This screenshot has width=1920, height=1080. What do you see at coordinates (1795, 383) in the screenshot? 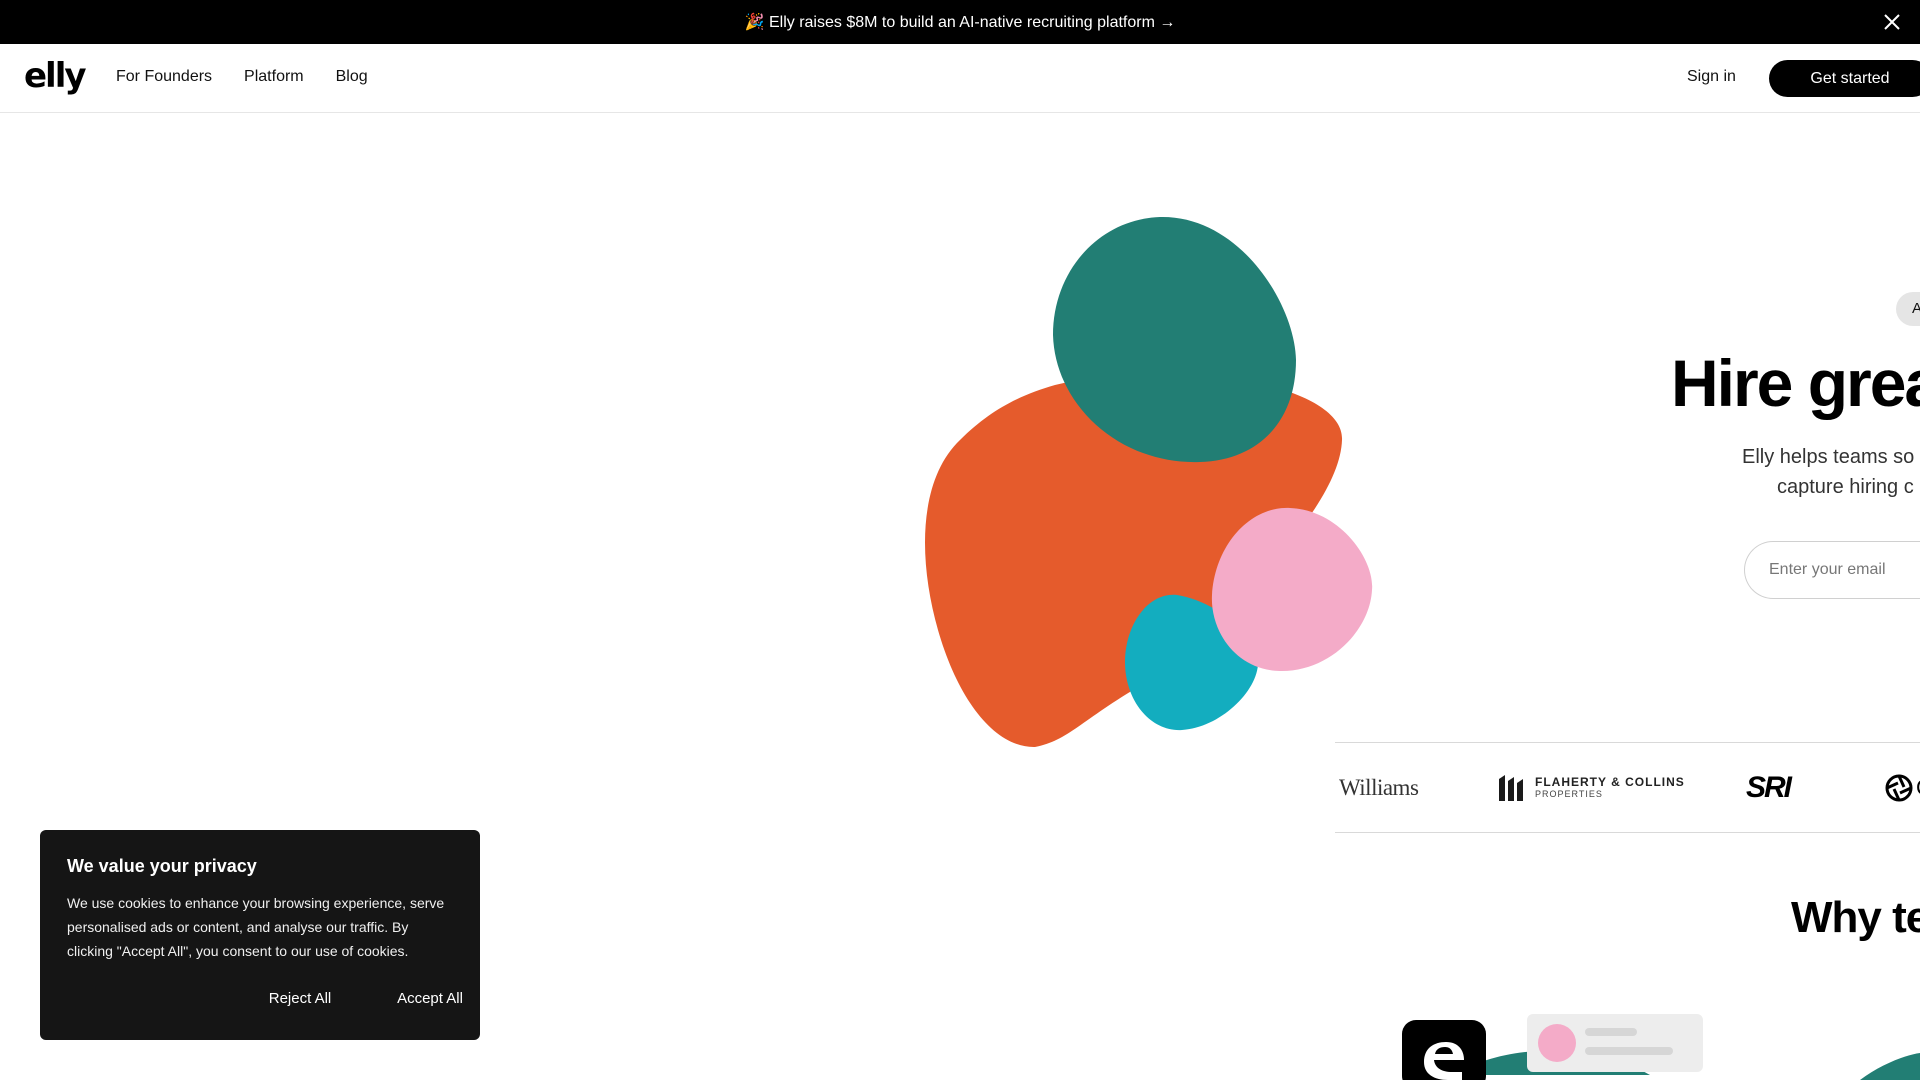
I see `hero-title: Hire grea` at bounding box center [1795, 383].